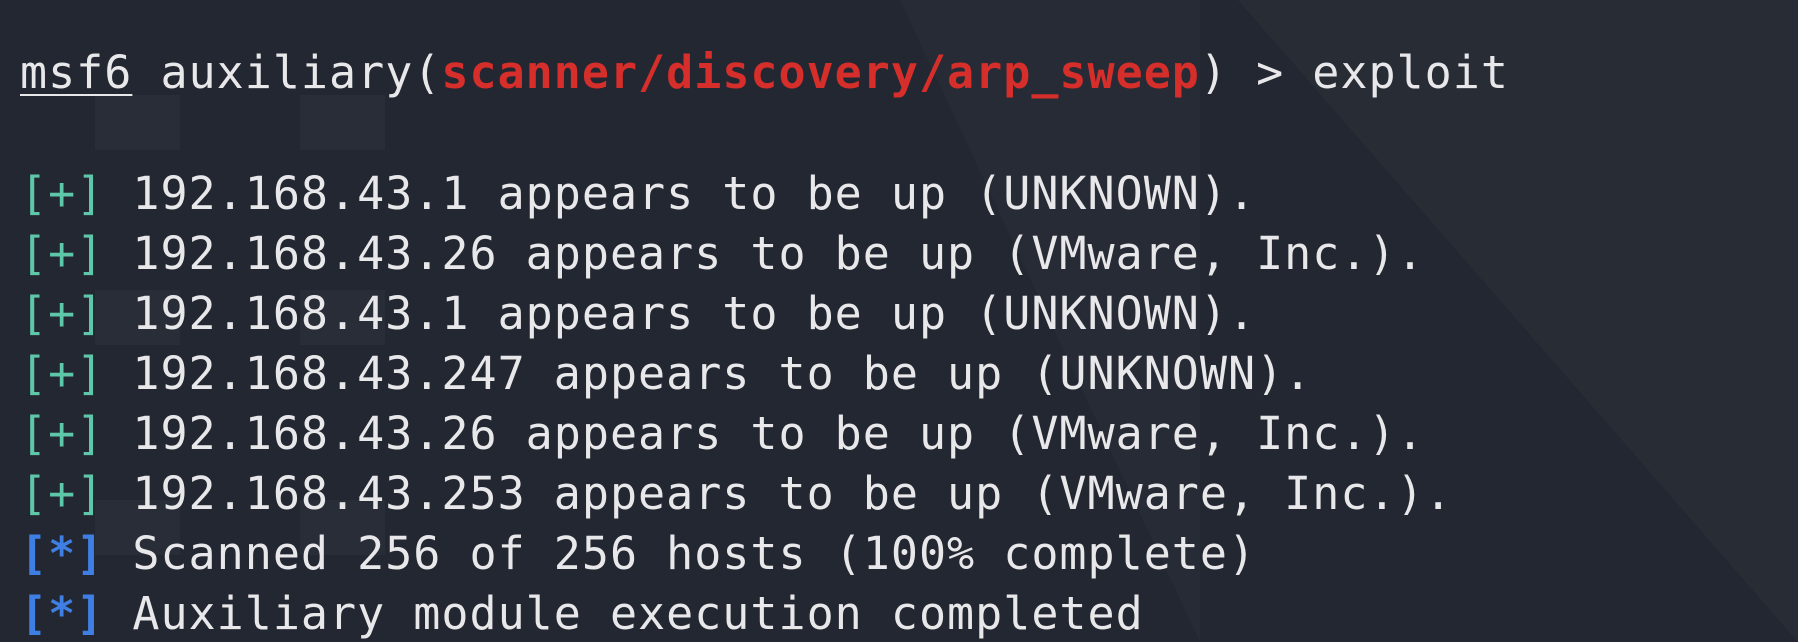 The image size is (1798, 642). Describe the element at coordinates (1410, 72) in the screenshot. I see `prompt-command: exploit` at that location.